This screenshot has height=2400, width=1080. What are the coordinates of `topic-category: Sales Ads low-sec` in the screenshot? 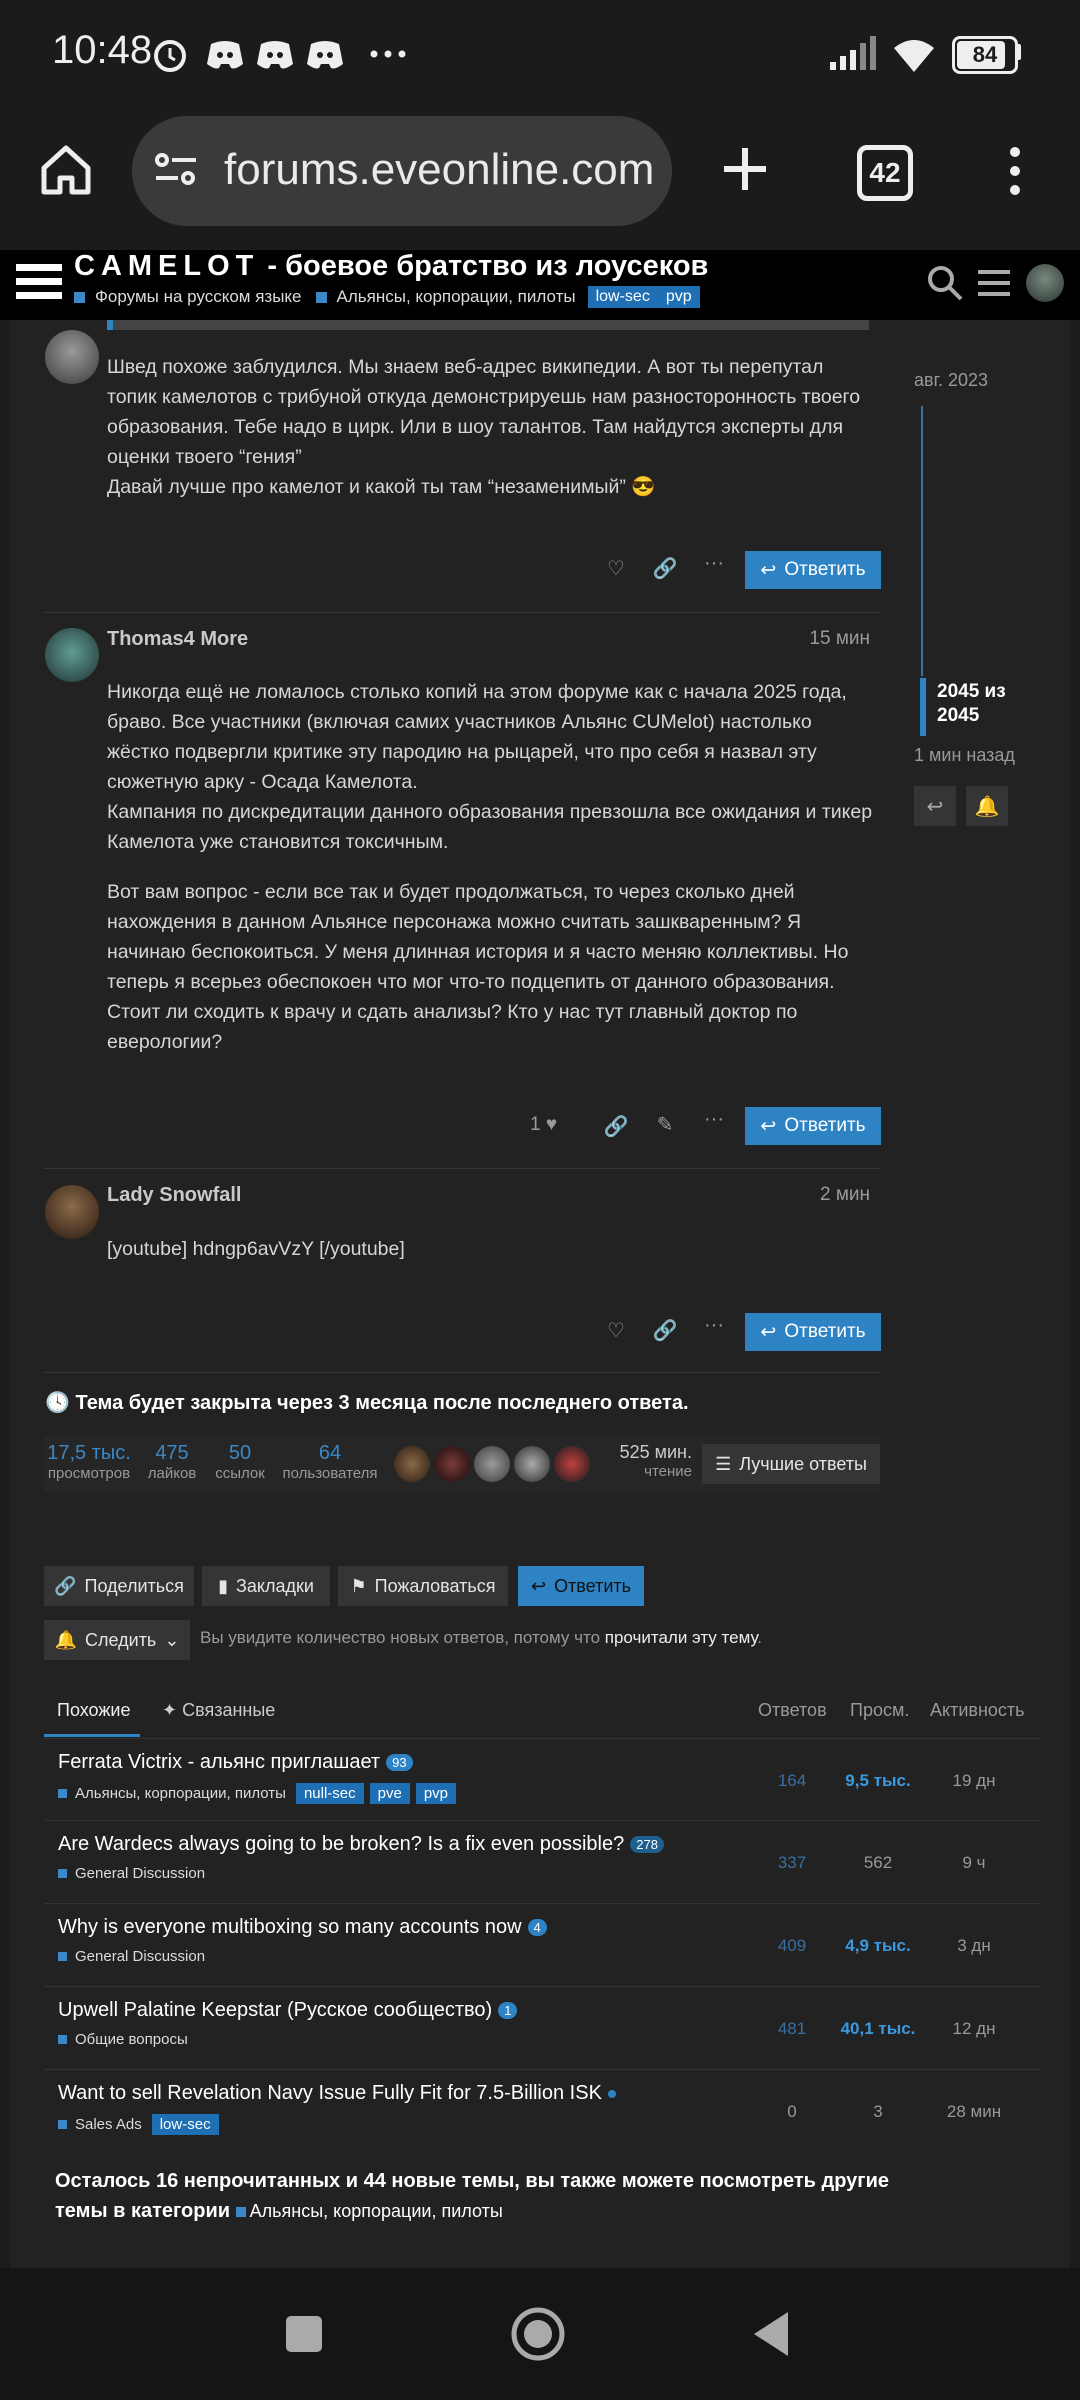 It's located at (138, 2124).